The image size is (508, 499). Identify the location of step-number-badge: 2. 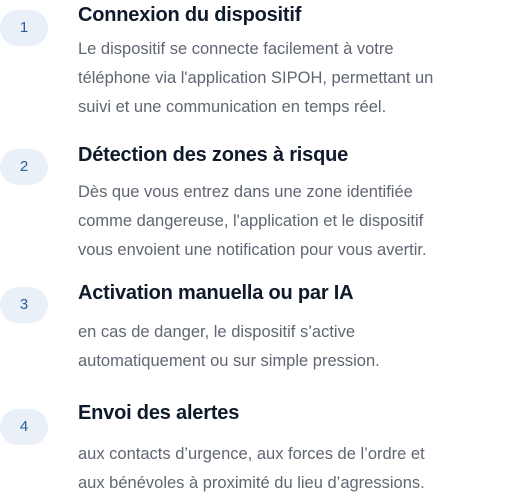
(24, 167).